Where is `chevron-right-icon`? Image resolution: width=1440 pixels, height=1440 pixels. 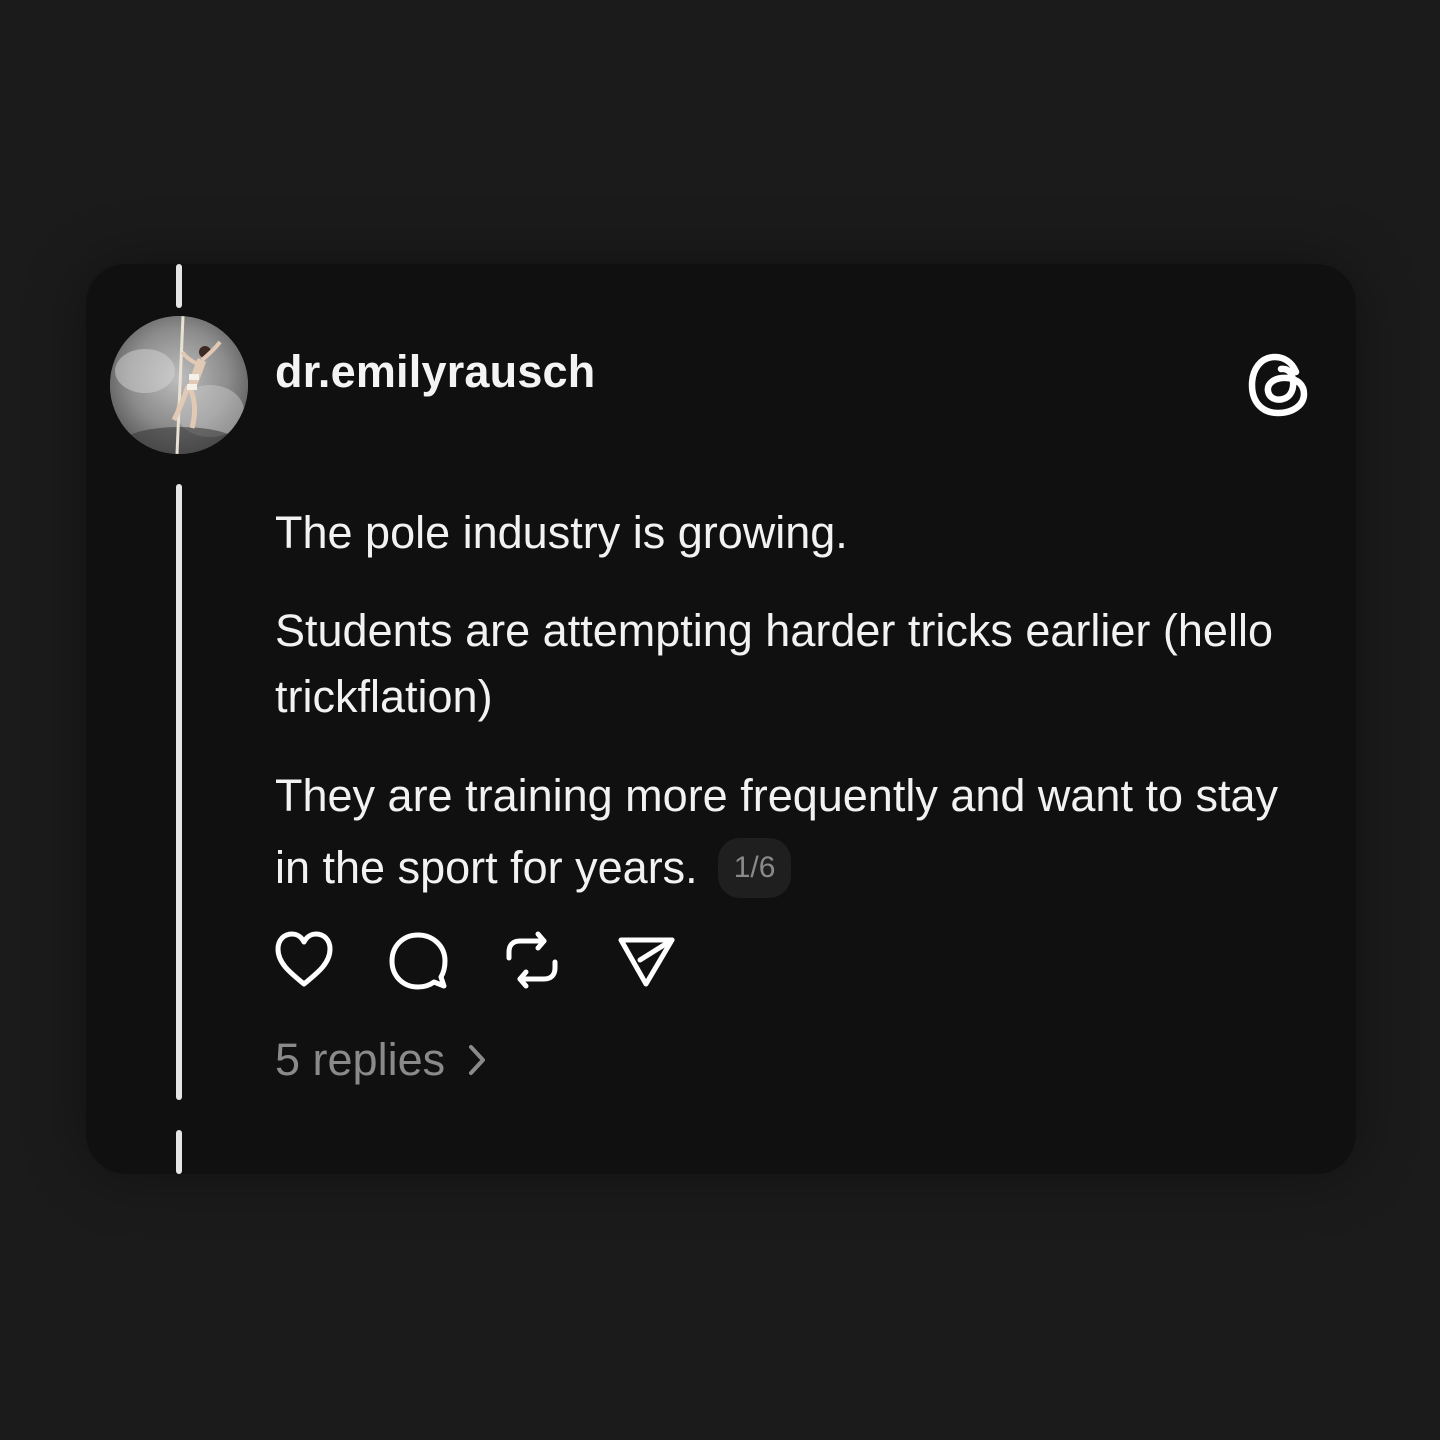 chevron-right-icon is located at coordinates (477, 1060).